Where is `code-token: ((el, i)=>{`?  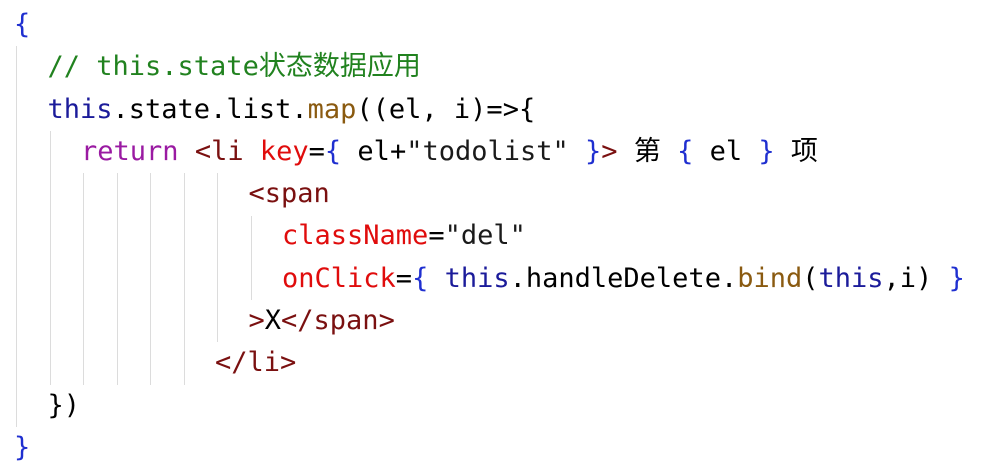 code-token: ((el, i)=>{ is located at coordinates (446, 109).